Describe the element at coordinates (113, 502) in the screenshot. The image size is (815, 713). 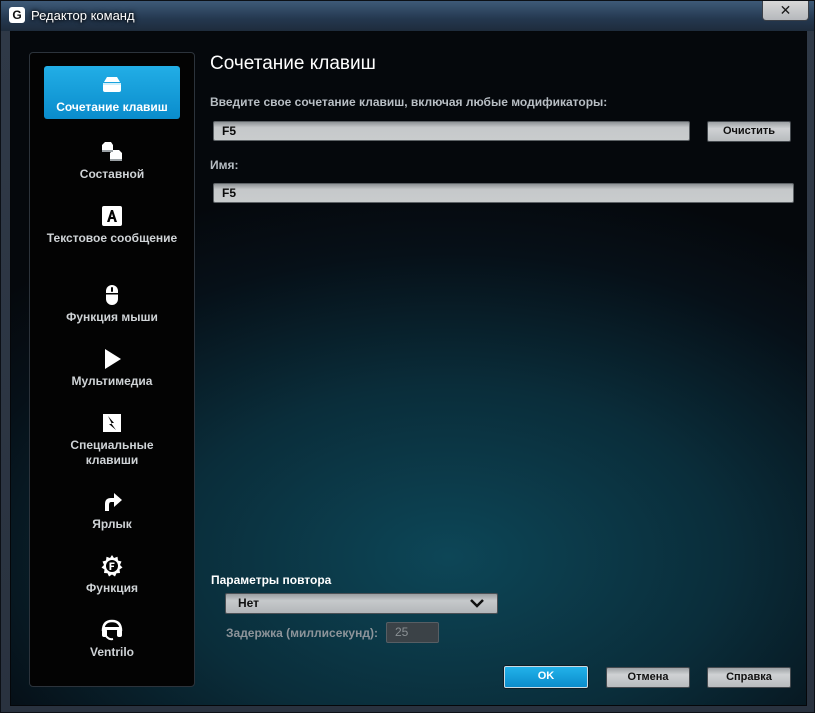
I see `shortcut-arrow-icon` at that location.